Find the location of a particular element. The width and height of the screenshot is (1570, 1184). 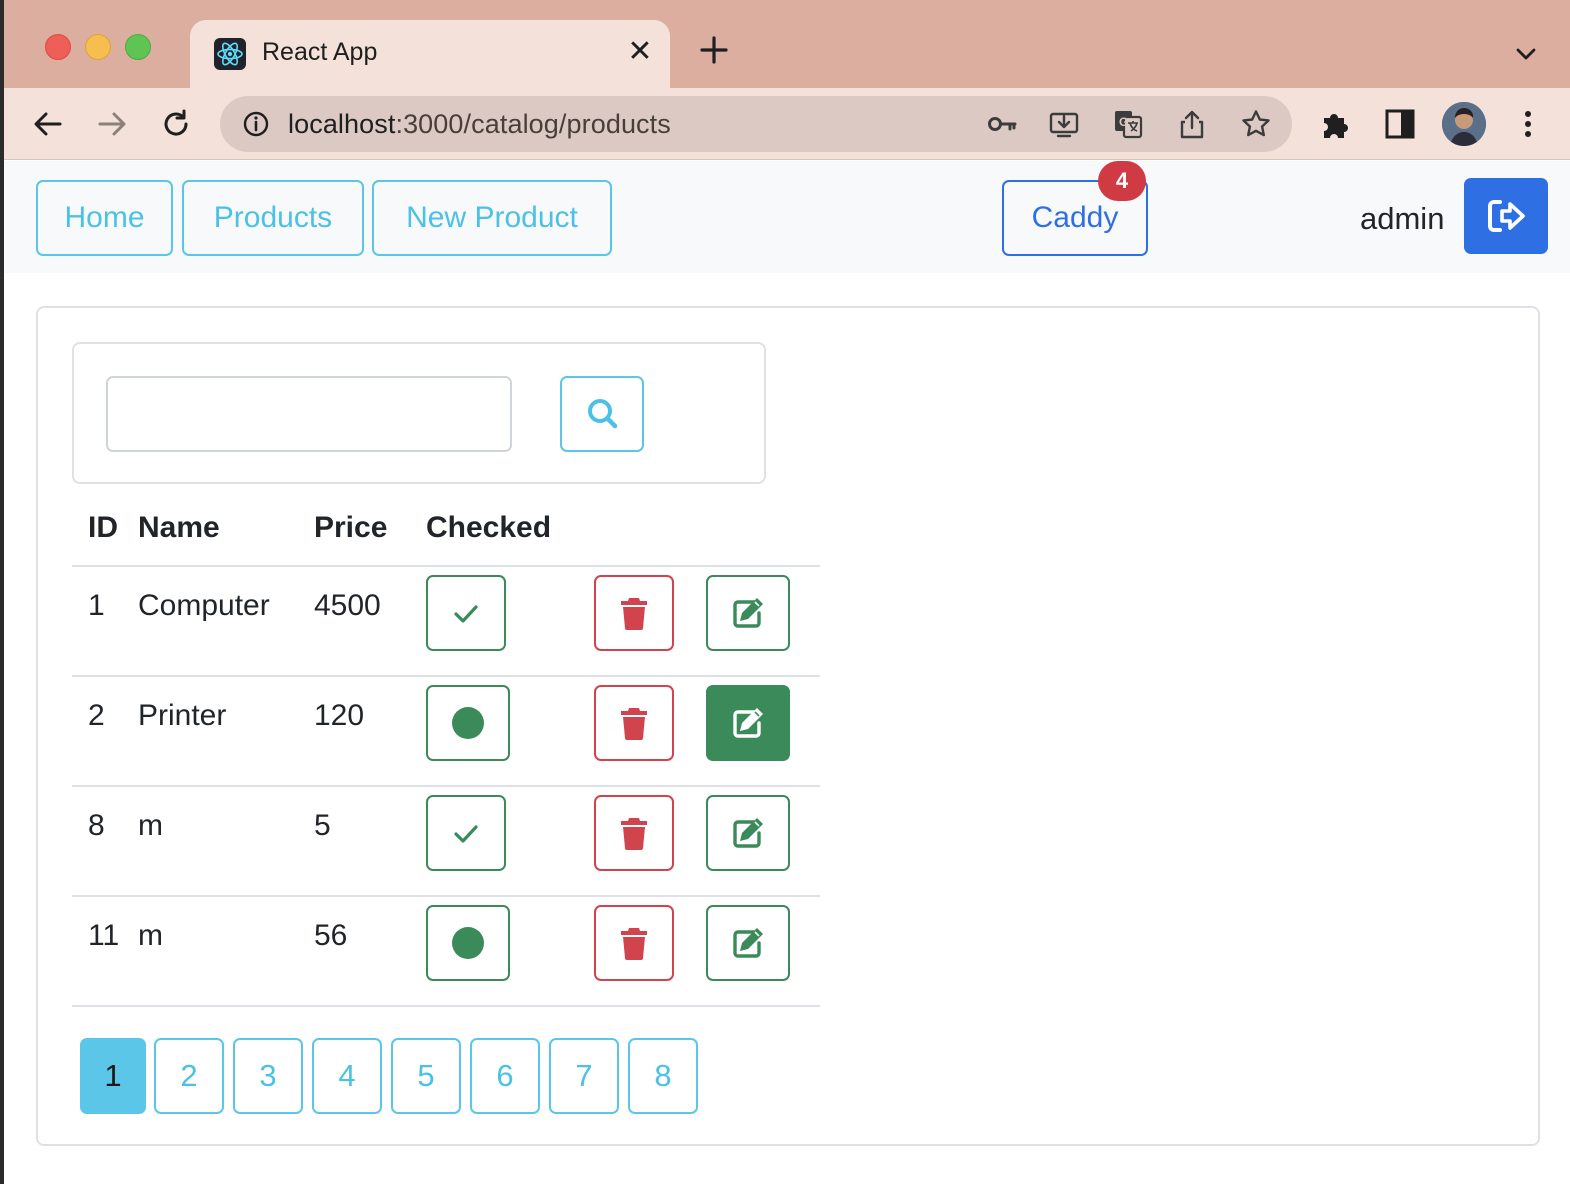

column-header-checked: Checked is located at coordinates (489, 527).